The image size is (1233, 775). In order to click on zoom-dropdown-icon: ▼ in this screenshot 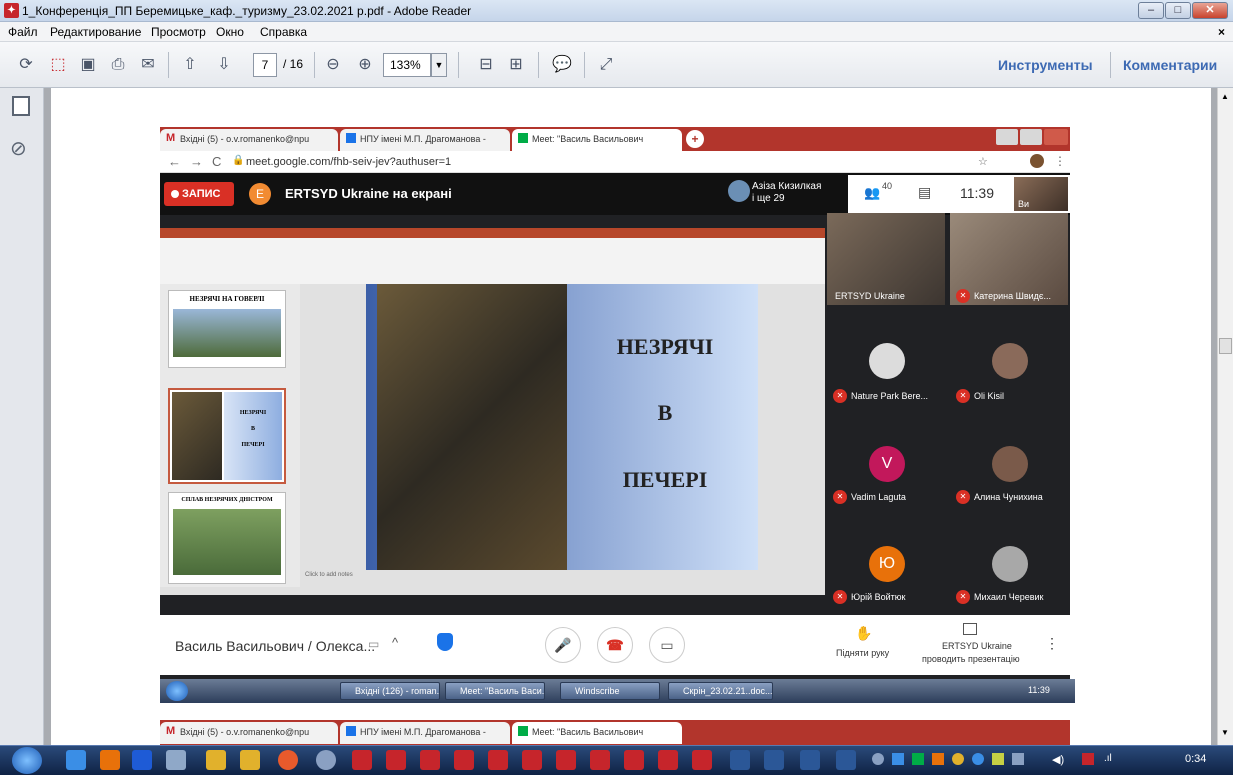, I will do `click(439, 65)`.